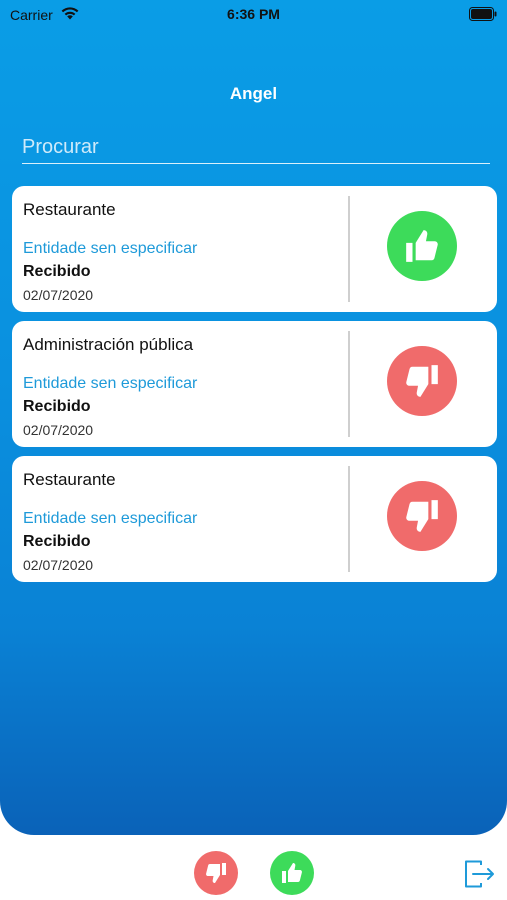 This screenshot has height=900, width=507. I want to click on filter-positive-button, so click(292, 873).